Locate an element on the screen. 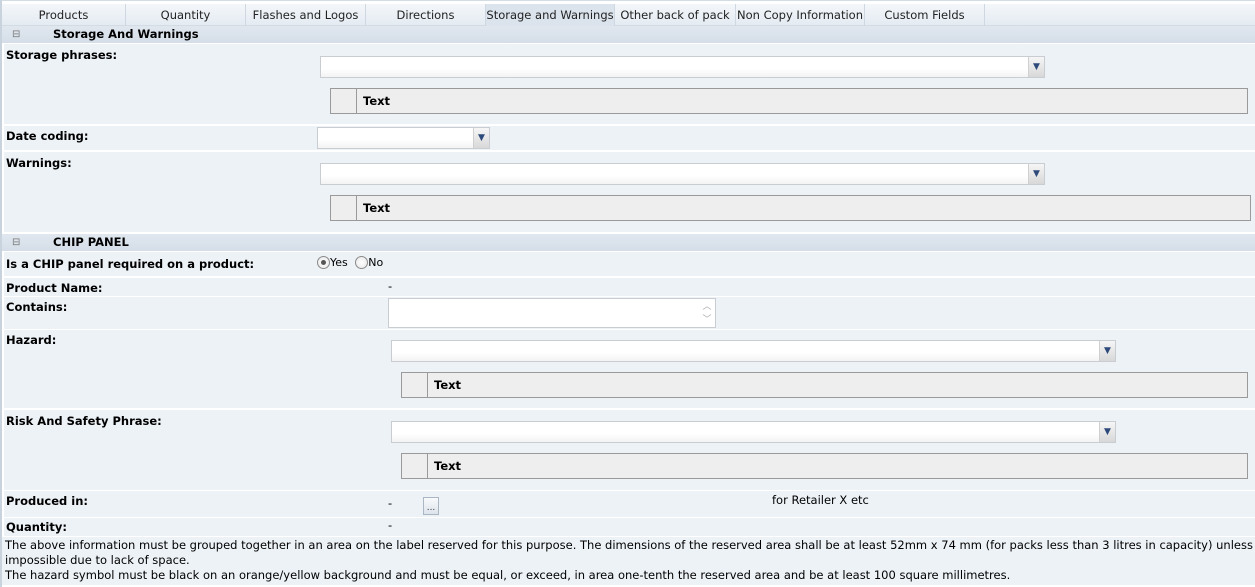 Image resolution: width=1255 pixels, height=587 pixels. quantity-row: Quantity: - is located at coordinates (629, 527).